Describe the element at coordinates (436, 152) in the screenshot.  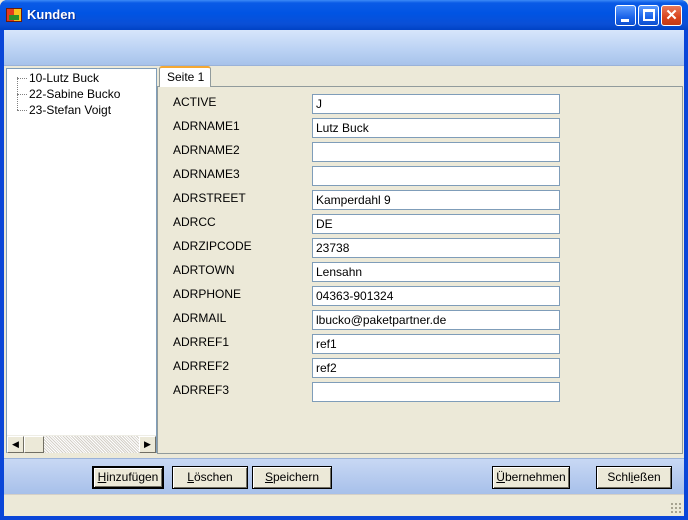
I see `adrname2-field` at that location.